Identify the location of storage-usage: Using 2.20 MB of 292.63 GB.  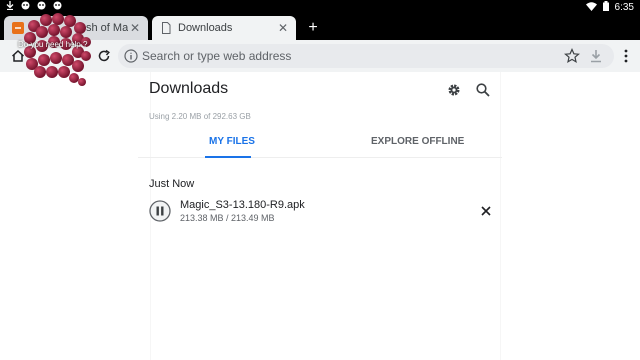
(200, 116).